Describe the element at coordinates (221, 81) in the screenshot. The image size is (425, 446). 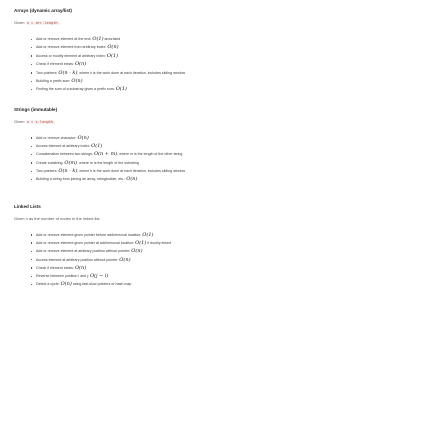
I see `list-item: Building a prefix sum: O(n)` at that location.